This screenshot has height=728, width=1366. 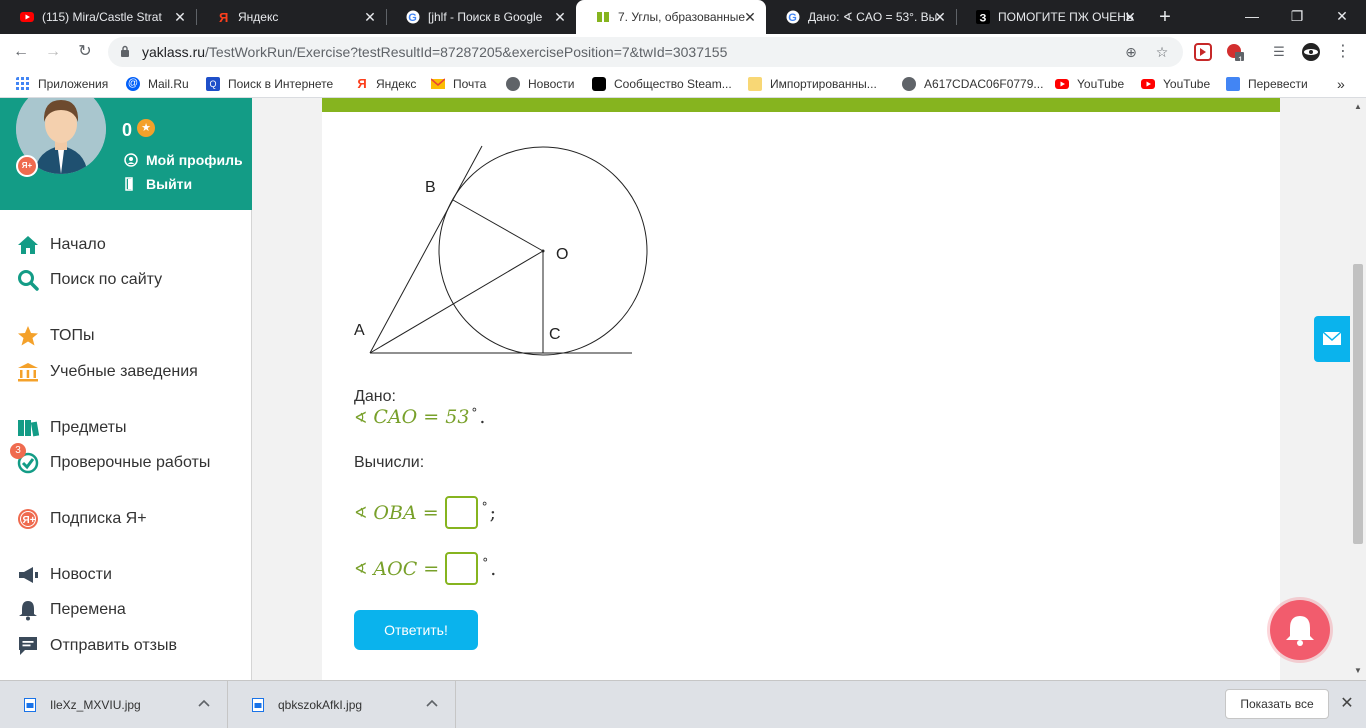 I want to click on answer-input-aoc, so click(x=462, y=568).